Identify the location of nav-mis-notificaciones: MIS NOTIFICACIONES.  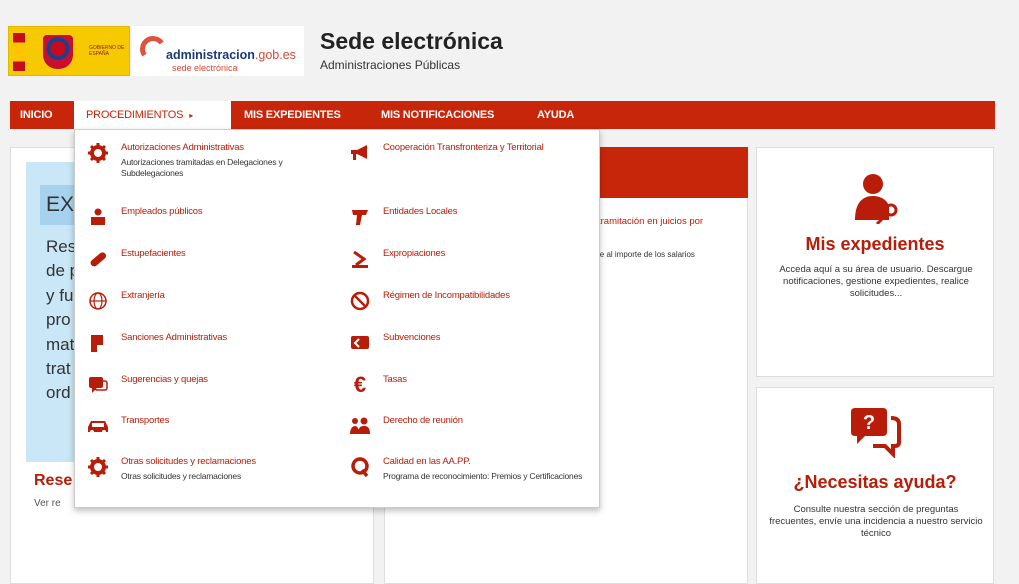
(437, 115).